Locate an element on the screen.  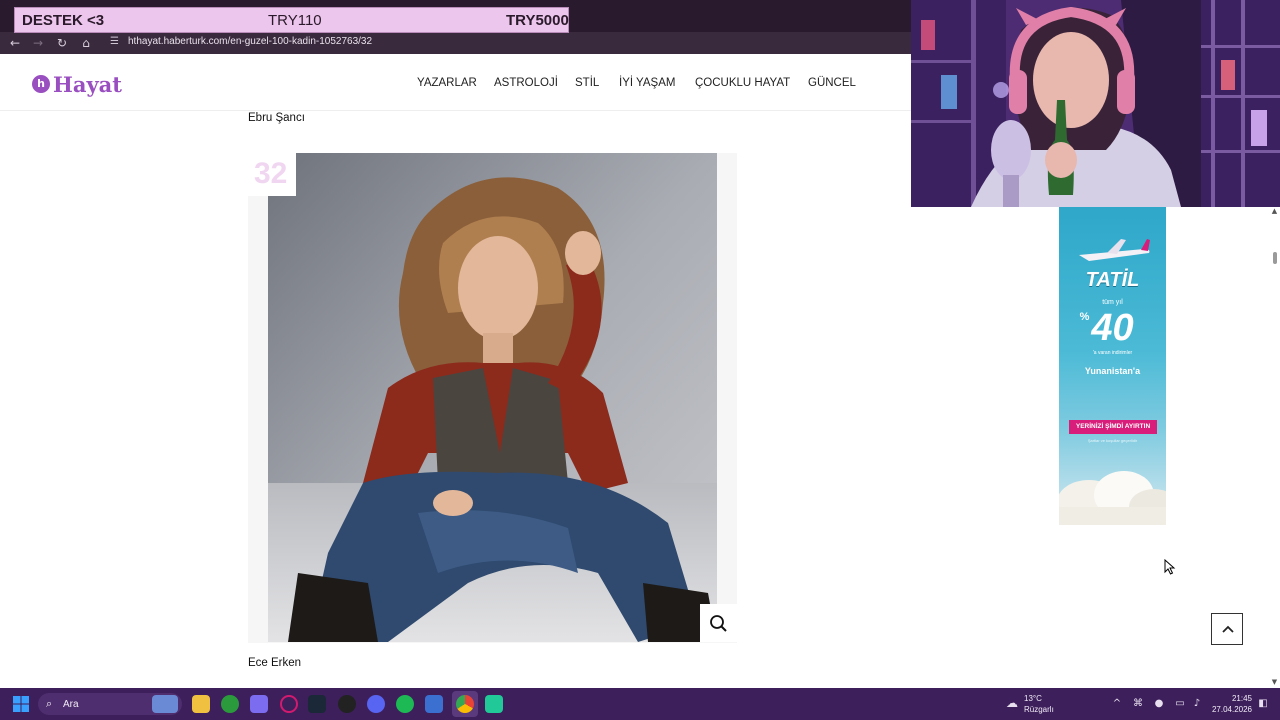
clock-time: 21:45 is located at coordinates (1233, 698).